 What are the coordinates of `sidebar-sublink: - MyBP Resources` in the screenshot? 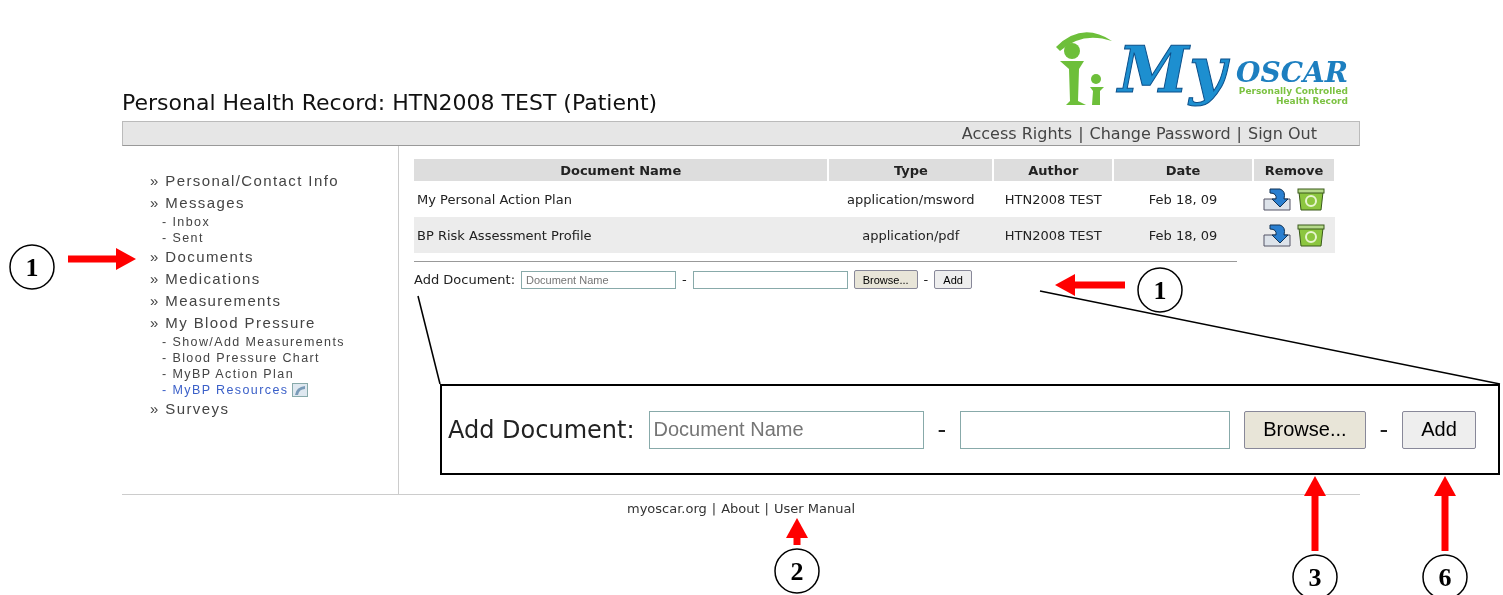 It's located at (225, 390).